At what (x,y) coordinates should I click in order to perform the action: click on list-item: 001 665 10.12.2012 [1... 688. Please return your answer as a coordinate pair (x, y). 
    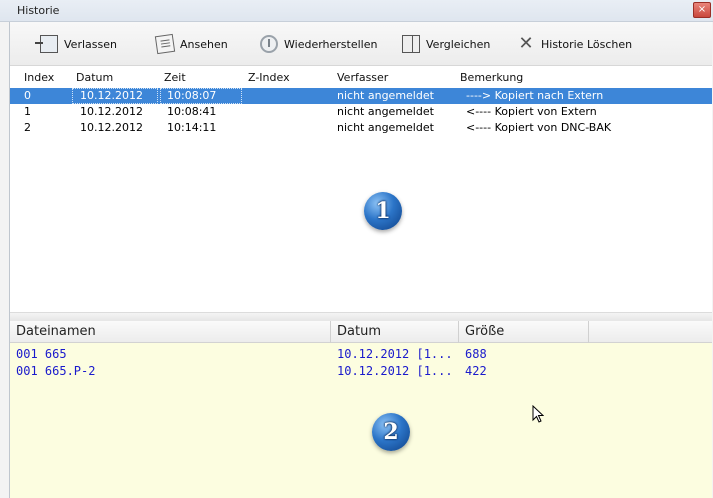
    Looking at the image, I should click on (361, 354).